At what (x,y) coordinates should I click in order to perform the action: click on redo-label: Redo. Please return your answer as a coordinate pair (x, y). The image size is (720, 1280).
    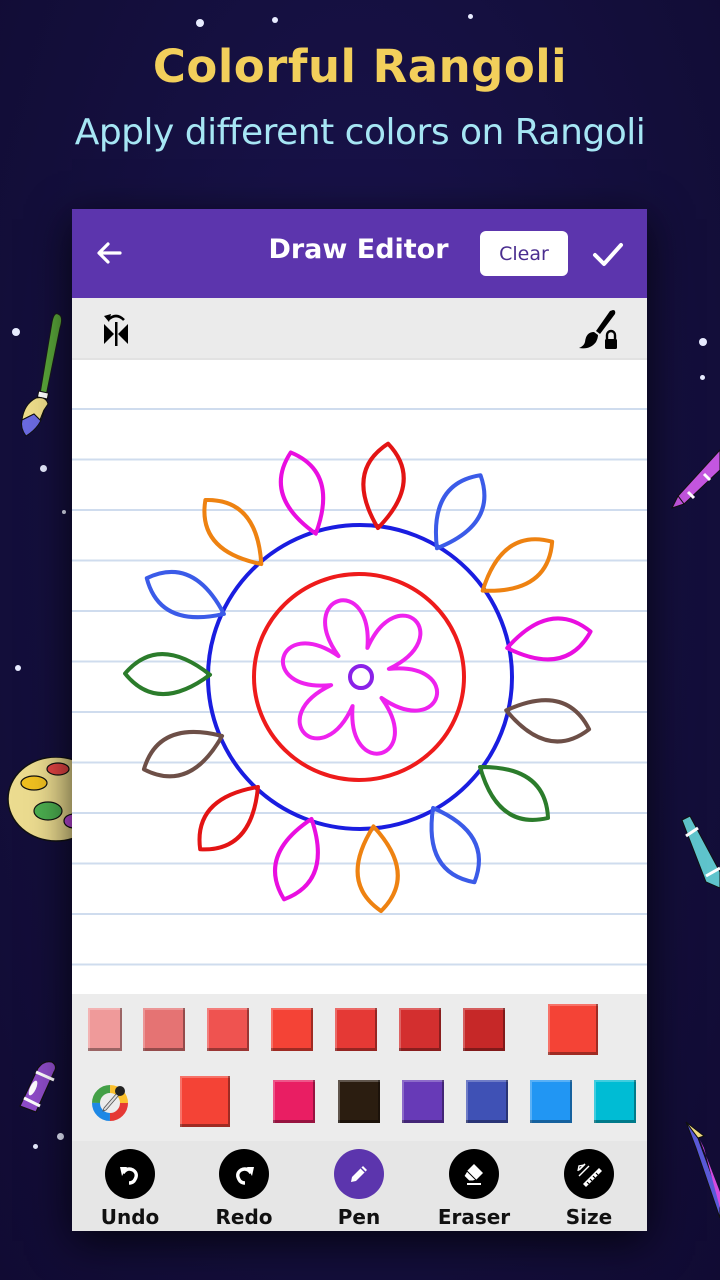
    Looking at the image, I should click on (244, 1217).